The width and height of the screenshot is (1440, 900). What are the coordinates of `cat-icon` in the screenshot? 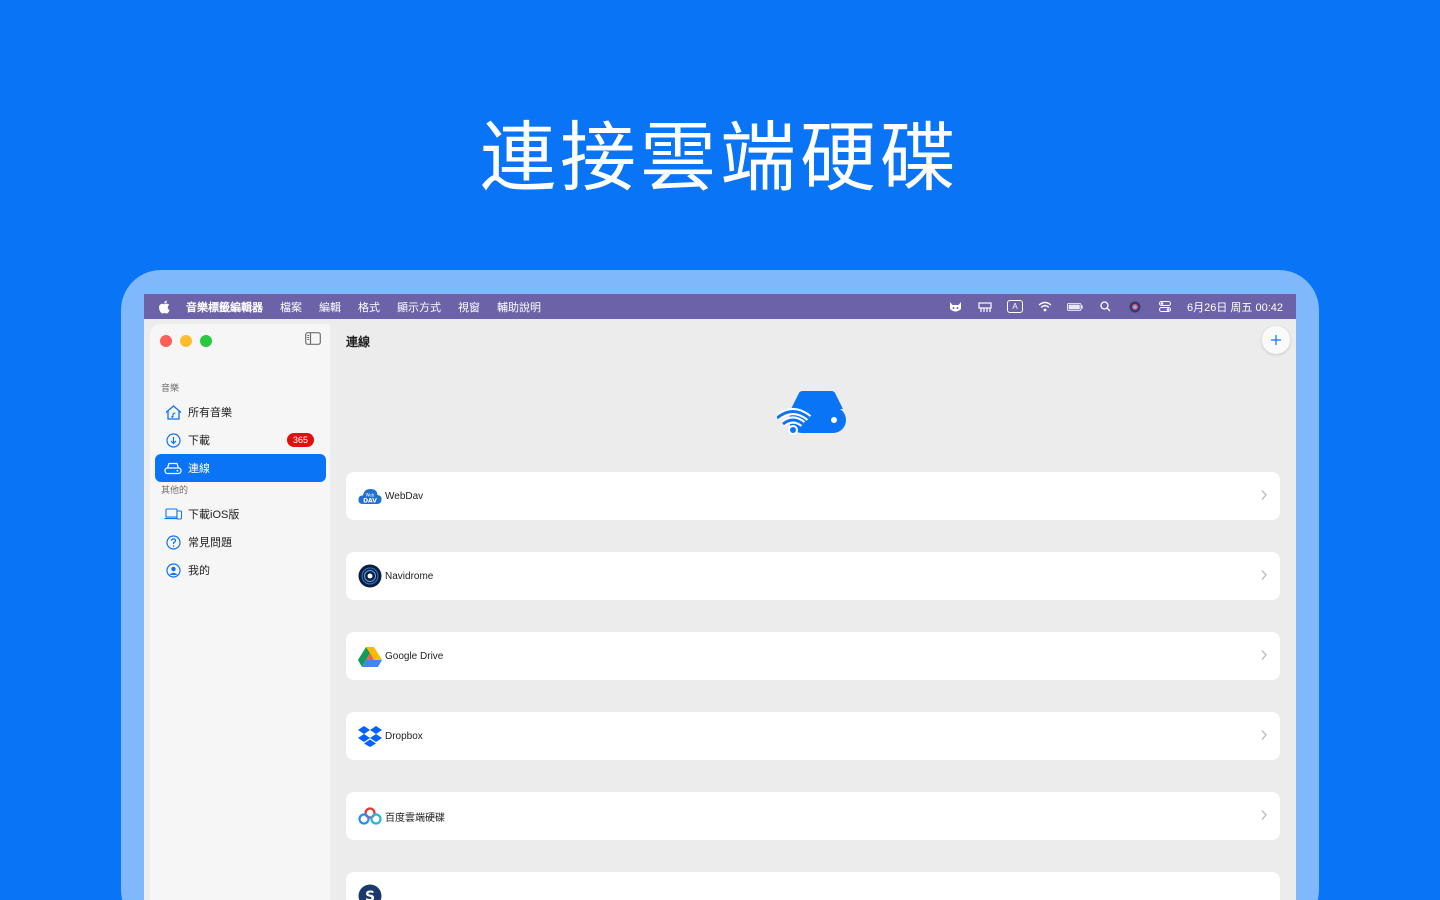 It's located at (955, 307).